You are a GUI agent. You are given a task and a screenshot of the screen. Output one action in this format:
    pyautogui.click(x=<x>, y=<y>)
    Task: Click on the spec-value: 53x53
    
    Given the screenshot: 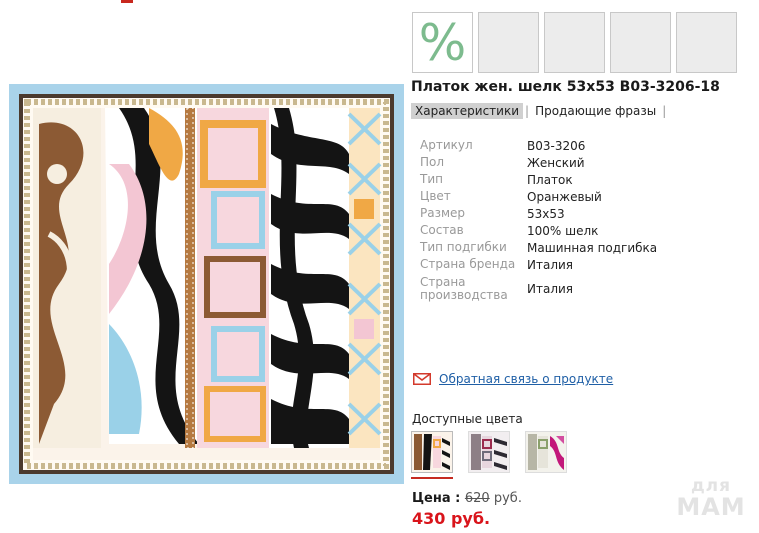 What is the action you would take?
    pyautogui.click(x=546, y=213)
    